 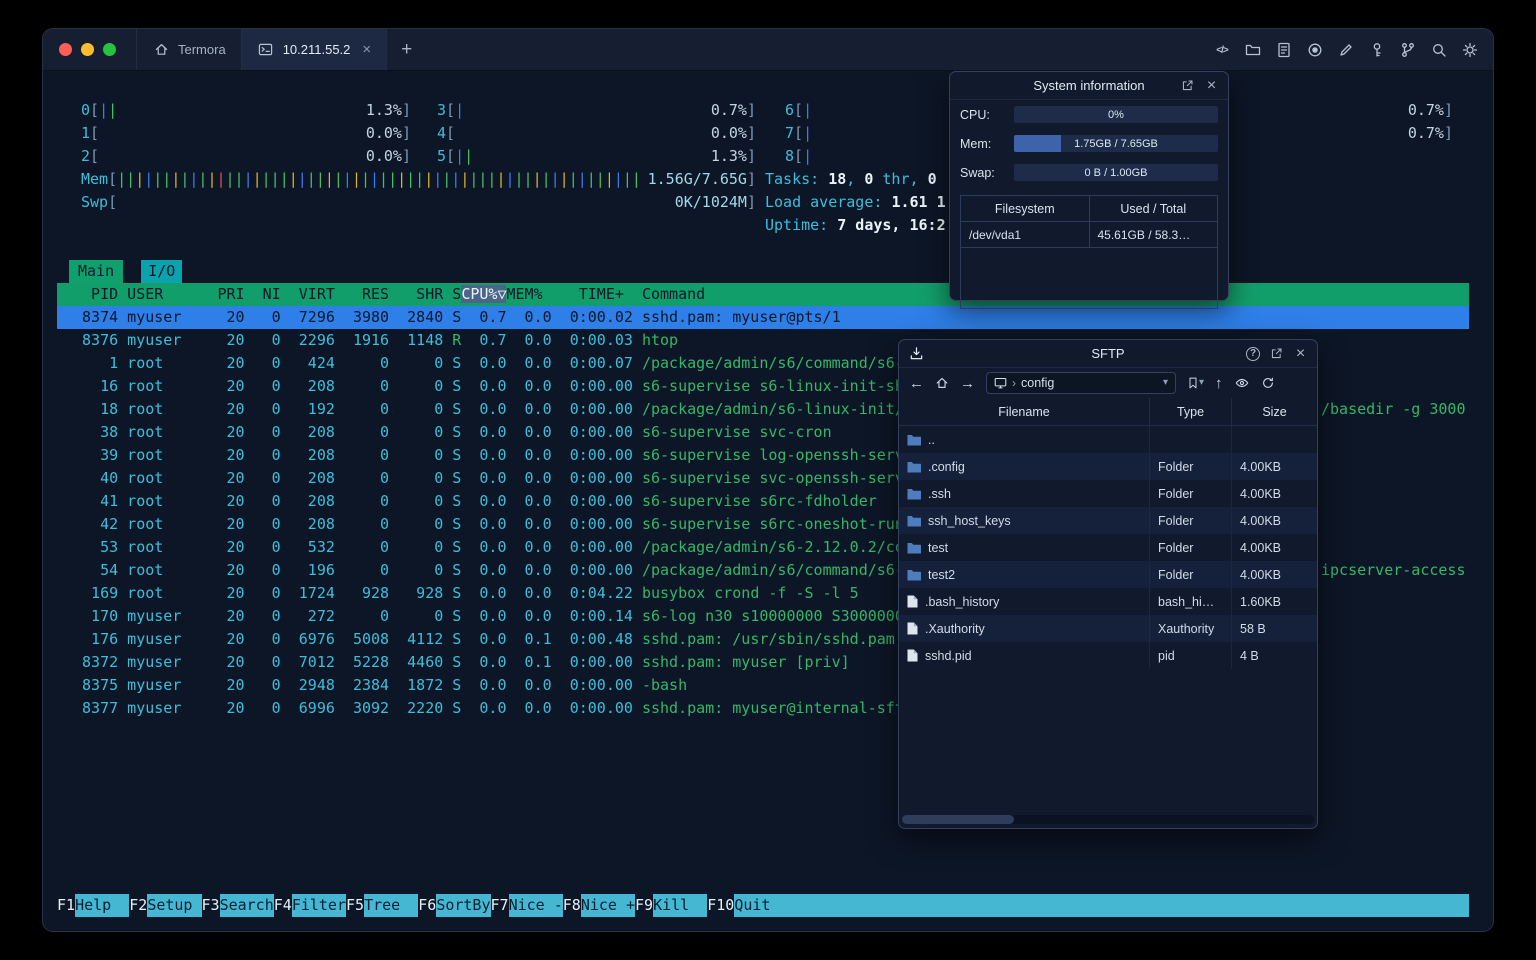 What do you see at coordinates (318, 905) in the screenshot?
I see `fkey-label-f4: Filter` at bounding box center [318, 905].